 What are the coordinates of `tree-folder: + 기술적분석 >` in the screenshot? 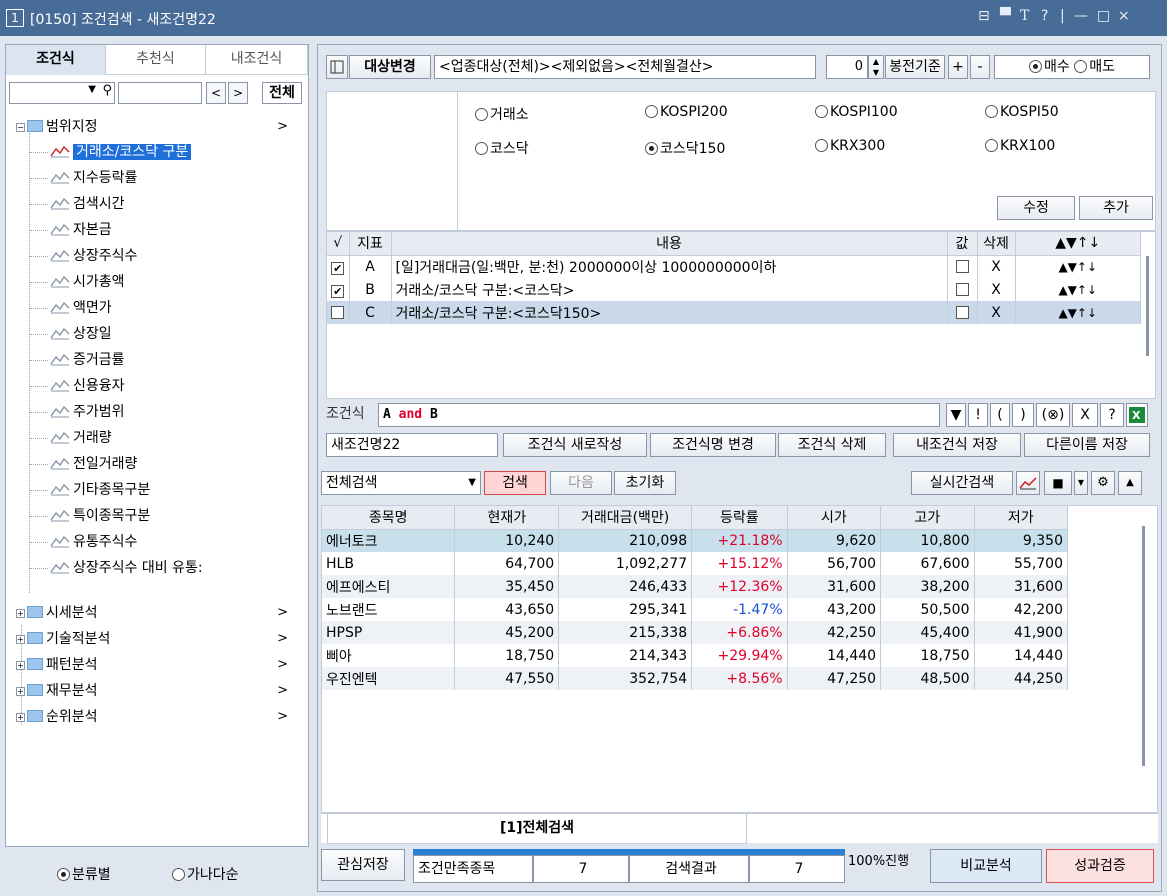 It's located at (161, 639).